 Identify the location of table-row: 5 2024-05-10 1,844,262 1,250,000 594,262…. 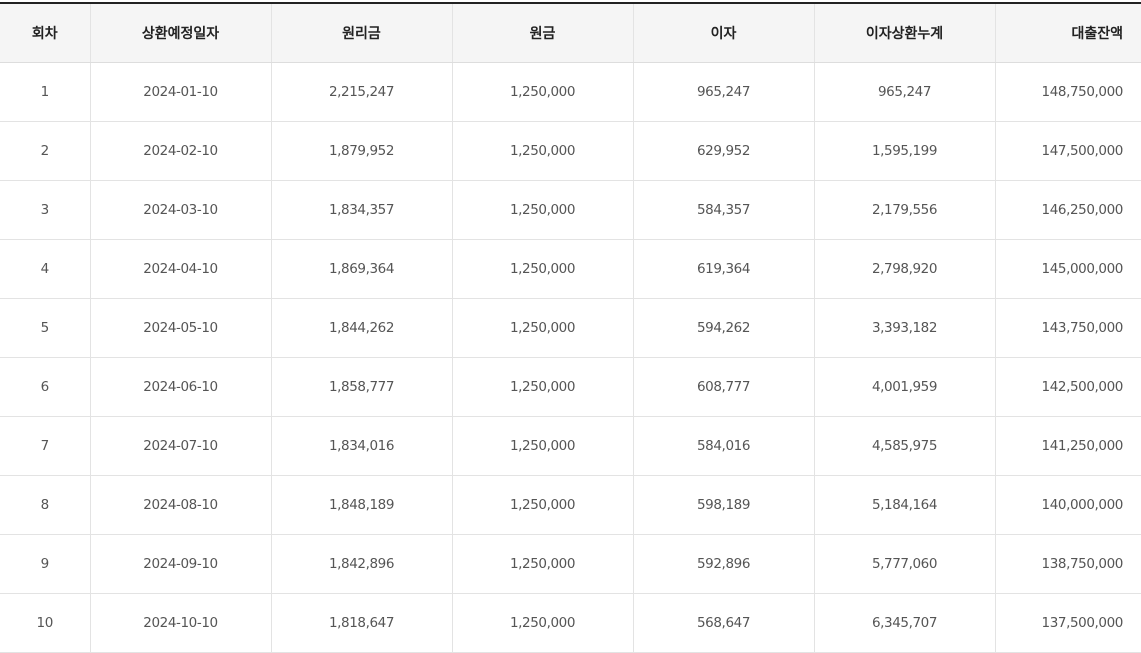
(570, 328).